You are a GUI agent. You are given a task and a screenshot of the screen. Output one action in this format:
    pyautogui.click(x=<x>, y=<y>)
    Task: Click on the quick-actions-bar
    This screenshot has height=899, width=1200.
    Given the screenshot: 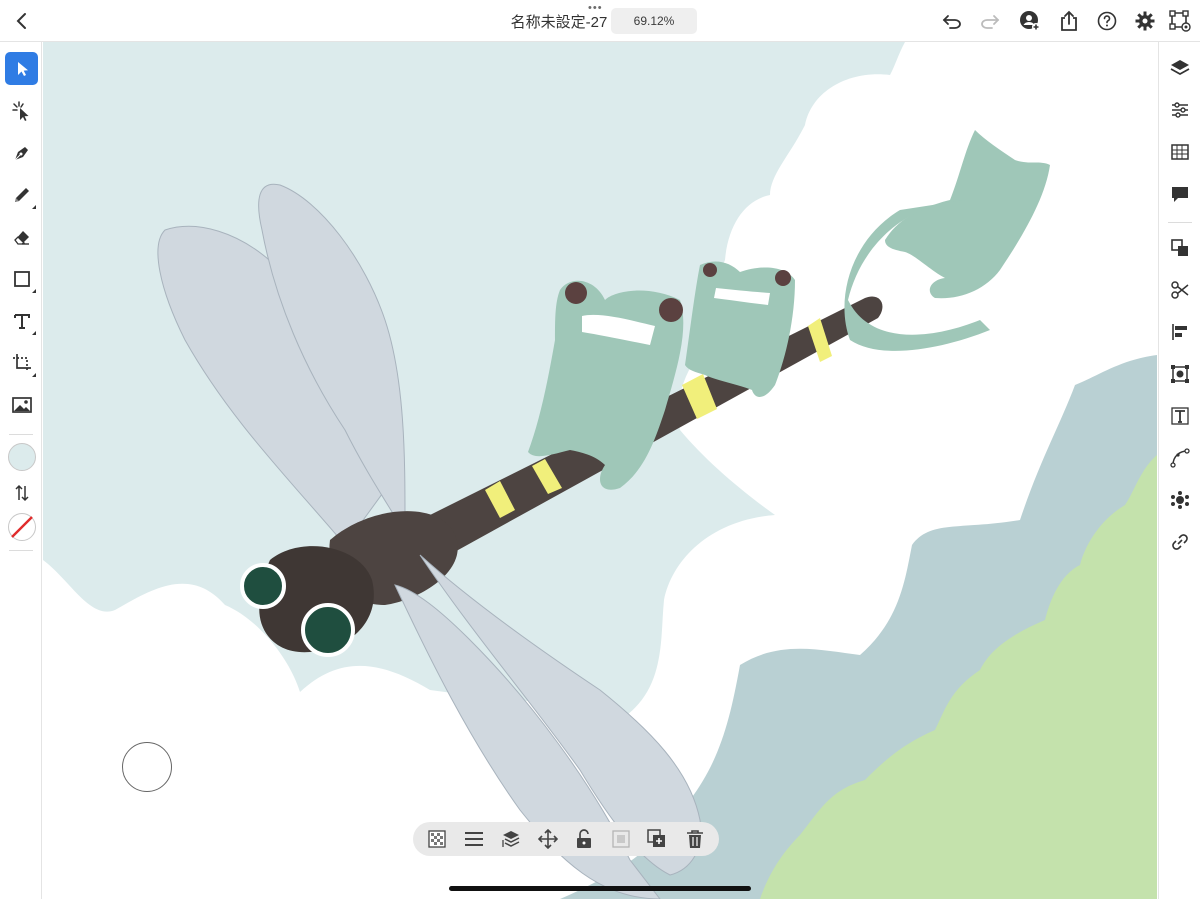 What is the action you would take?
    pyautogui.click(x=566, y=839)
    